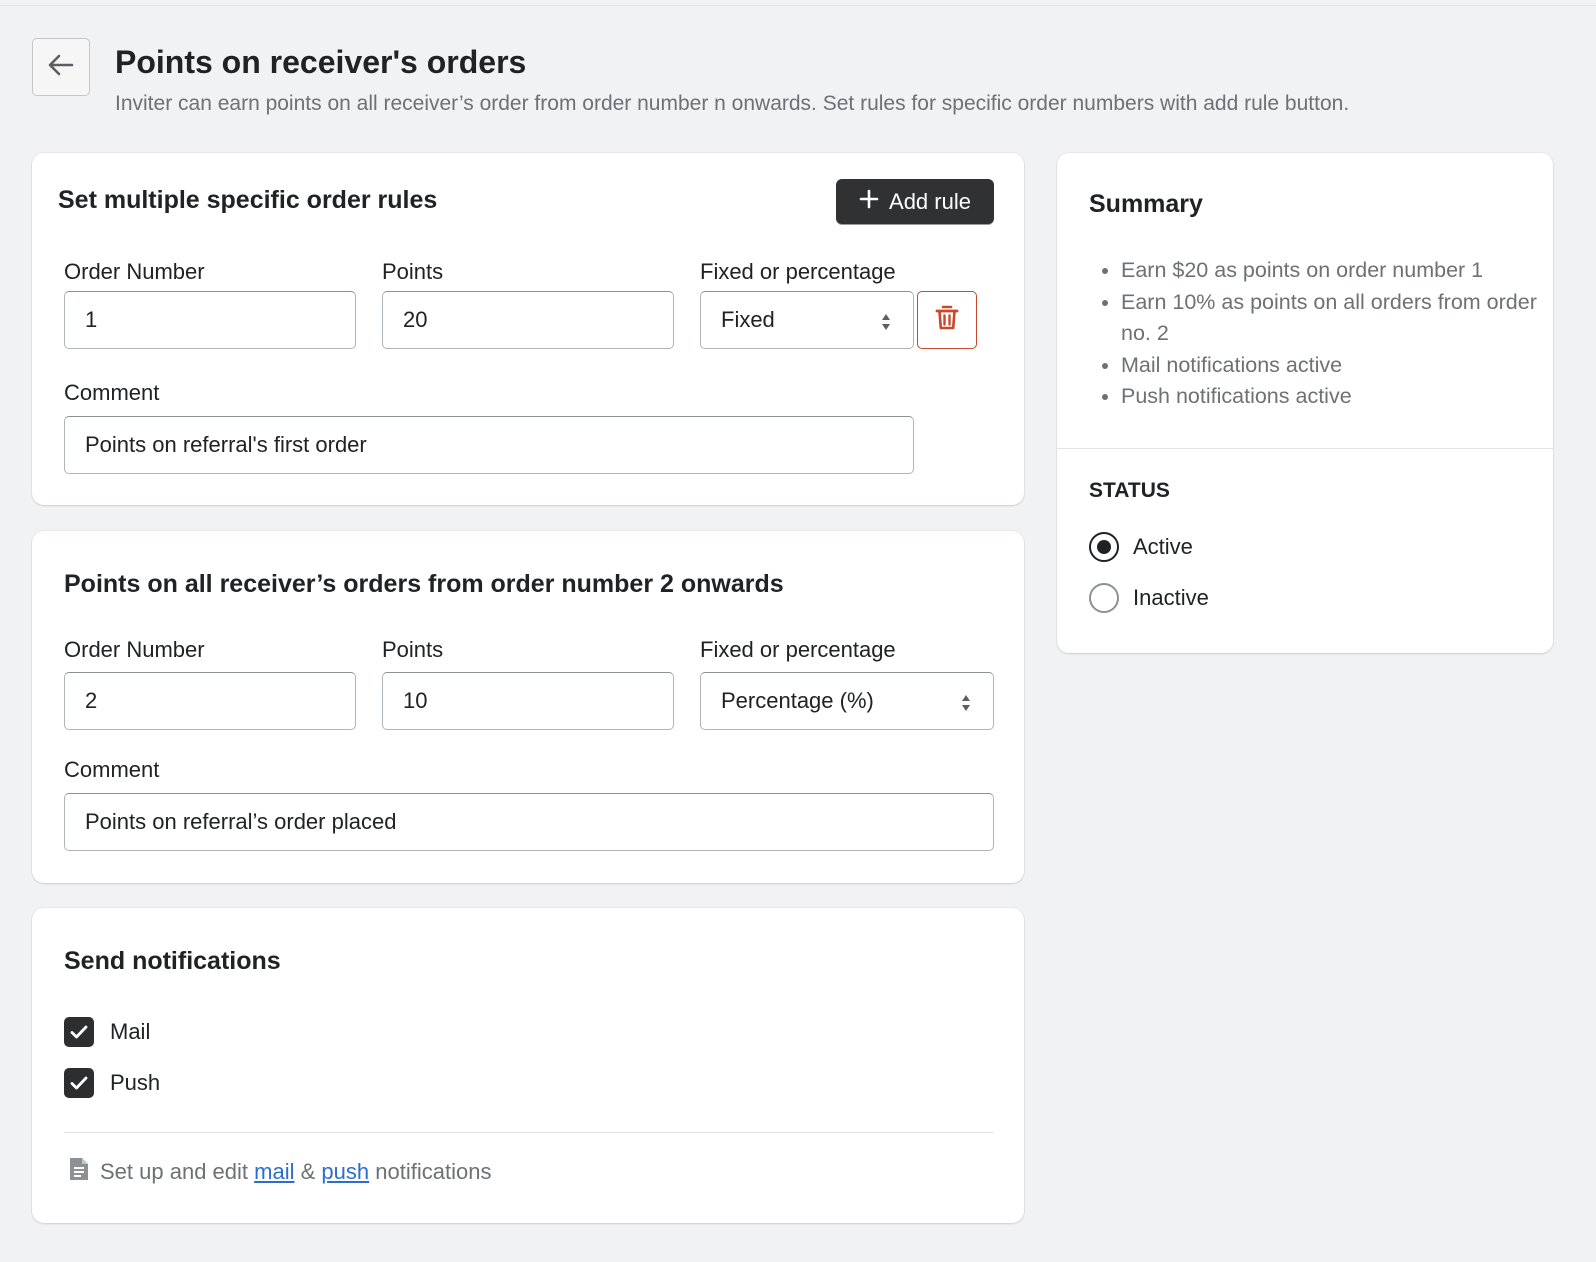  I want to click on status-label: STATUS, so click(1129, 490).